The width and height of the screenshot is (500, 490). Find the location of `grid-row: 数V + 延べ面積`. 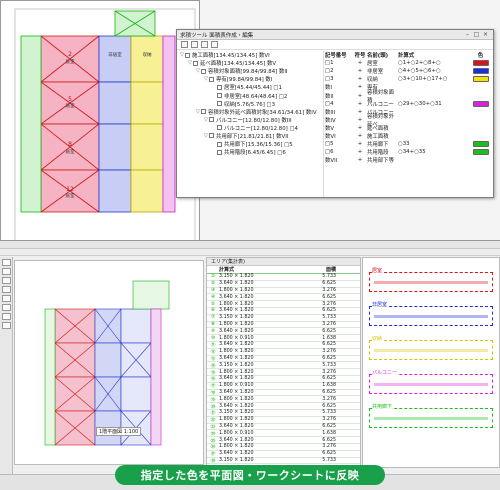

grid-row: 数V + 延べ面積 is located at coordinates (409, 128).